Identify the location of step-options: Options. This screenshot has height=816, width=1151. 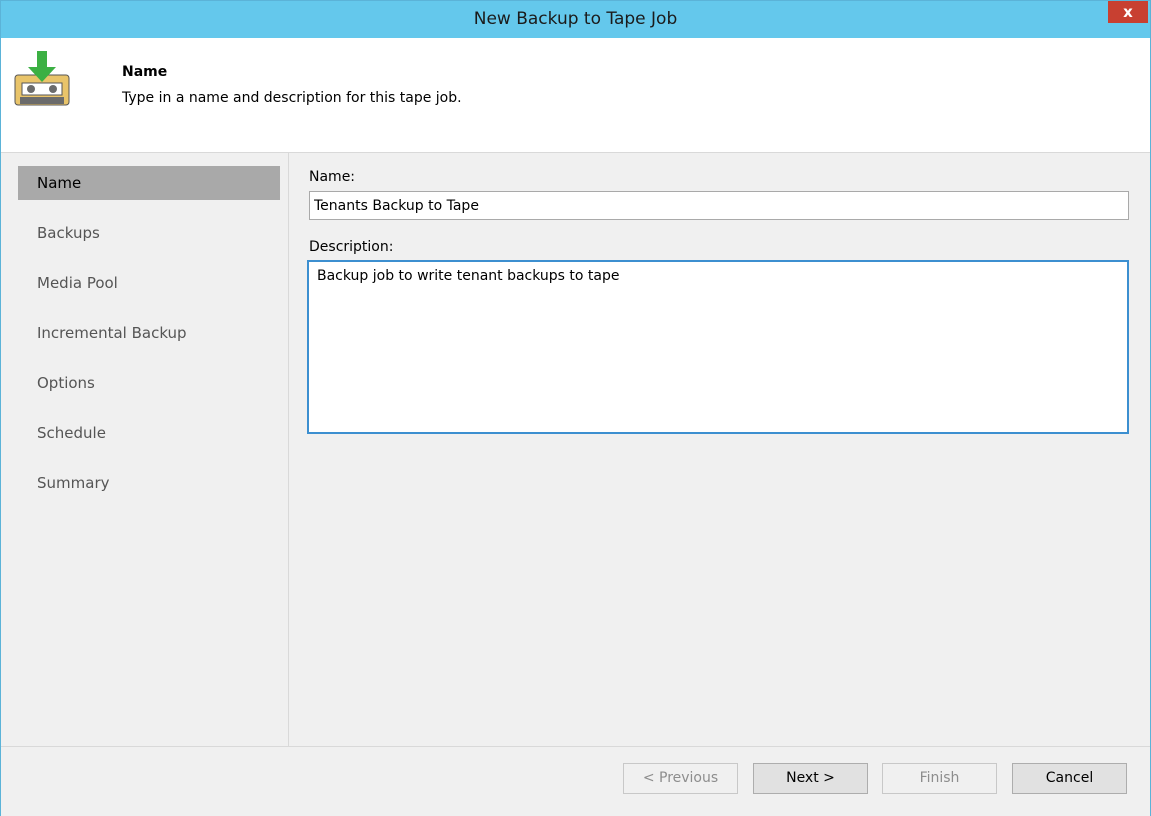
(149, 383).